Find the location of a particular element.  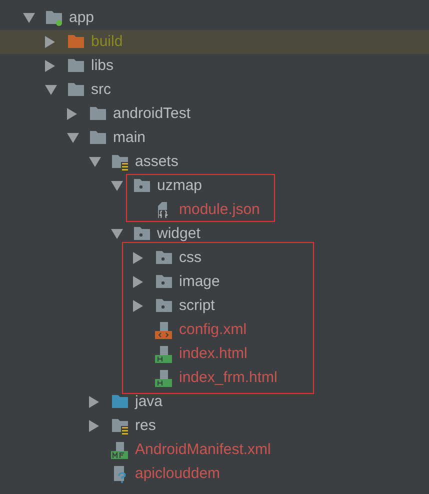

item-name: script is located at coordinates (197, 306).